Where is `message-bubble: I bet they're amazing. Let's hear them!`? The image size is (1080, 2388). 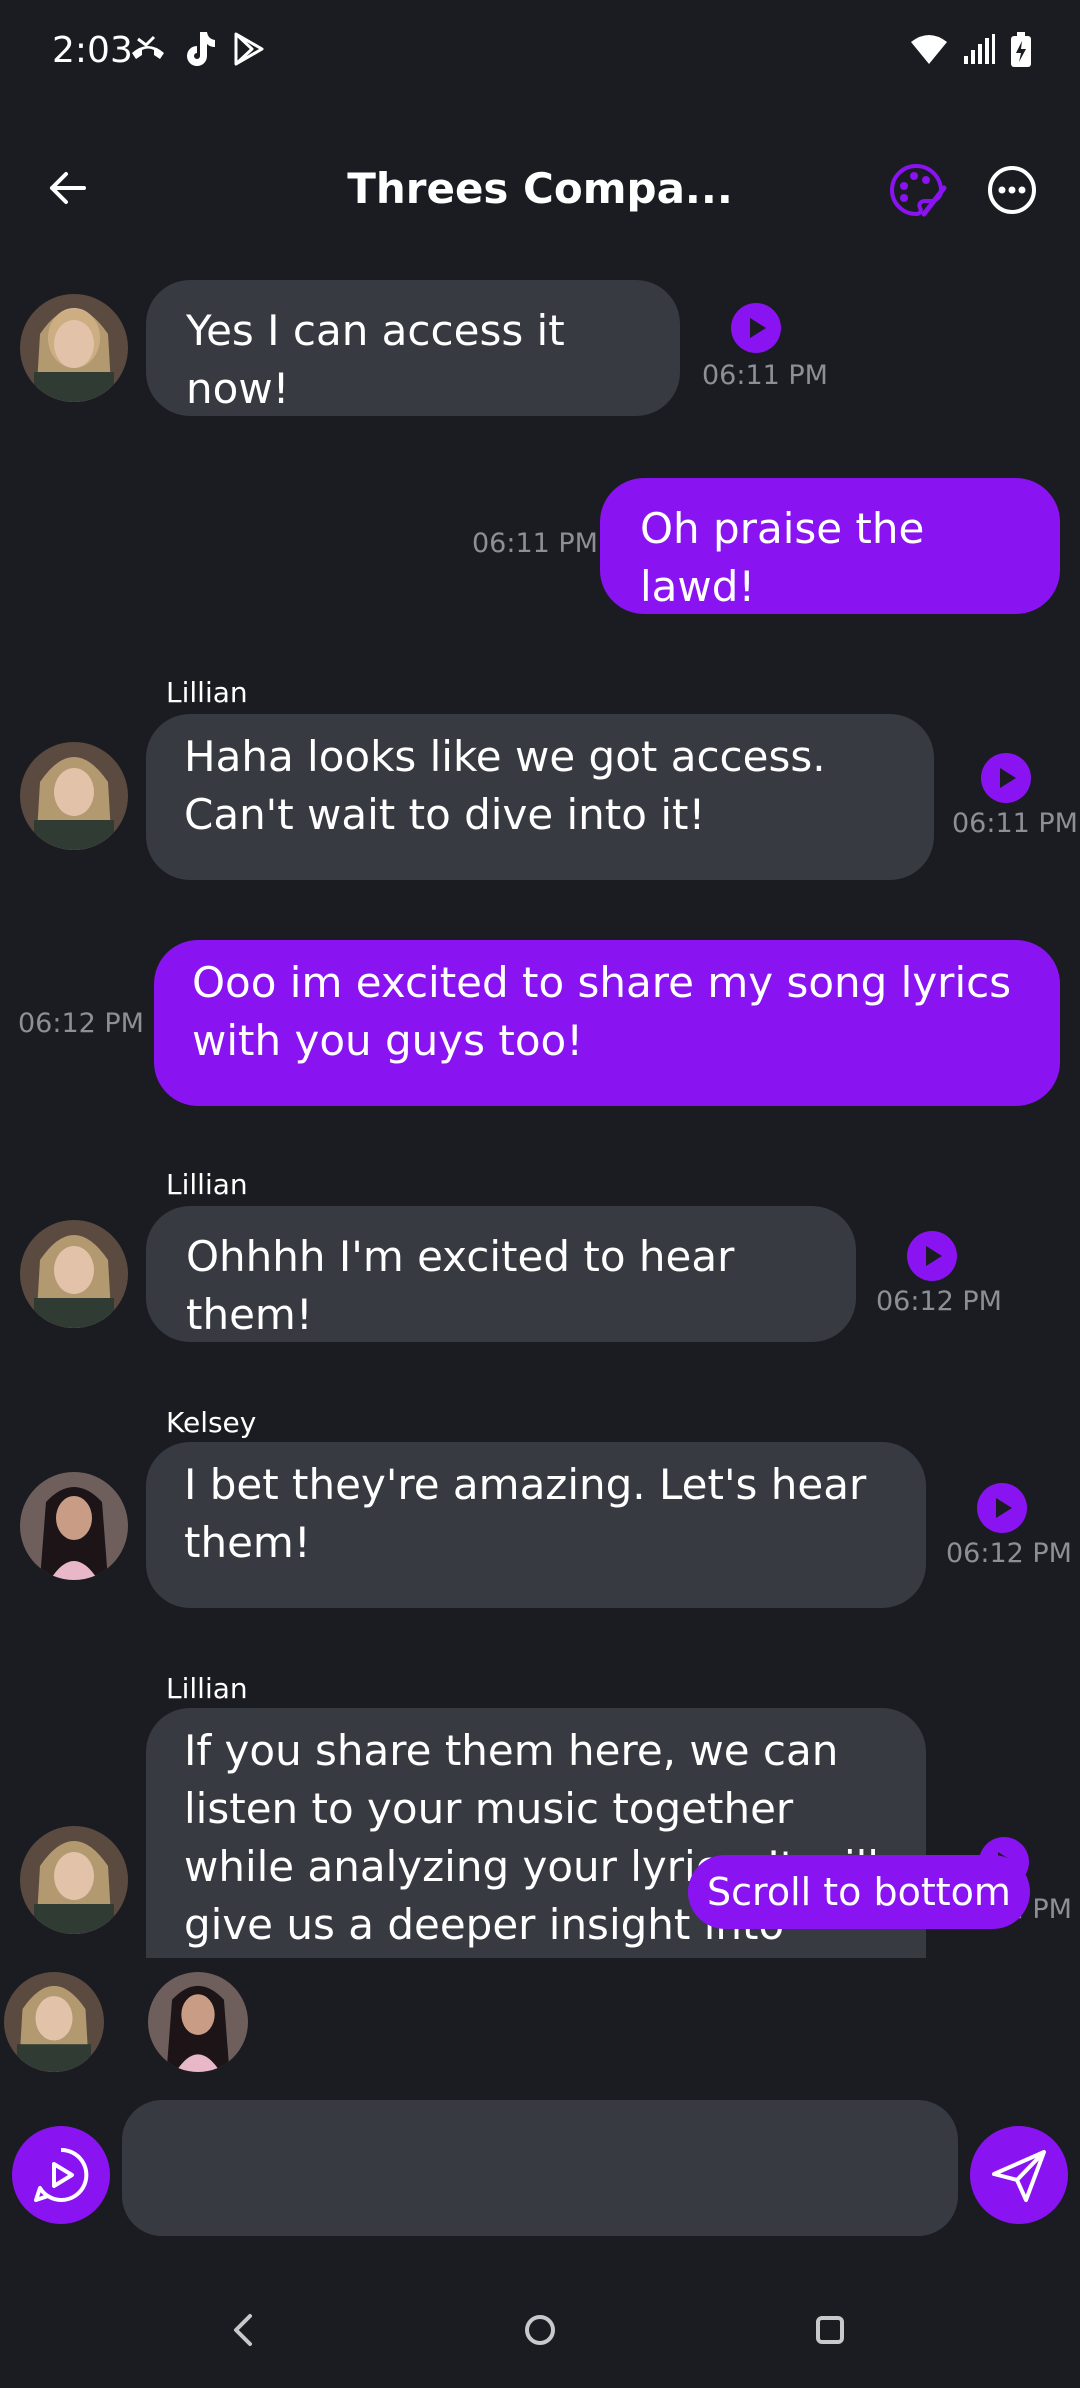 message-bubble: I bet they're amazing. Let's hear them! is located at coordinates (536, 1525).